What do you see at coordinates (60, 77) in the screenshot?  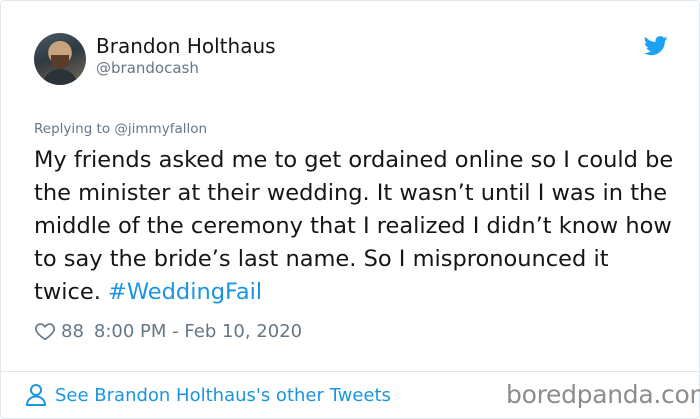 I see `avatar-body` at bounding box center [60, 77].